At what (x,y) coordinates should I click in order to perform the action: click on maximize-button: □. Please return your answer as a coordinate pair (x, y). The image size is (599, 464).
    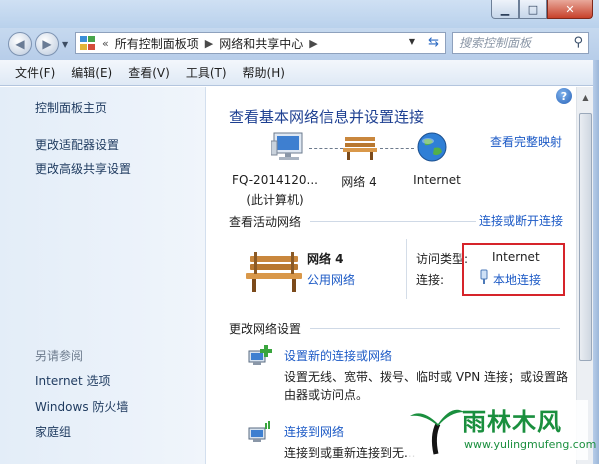
    Looking at the image, I should click on (533, 9).